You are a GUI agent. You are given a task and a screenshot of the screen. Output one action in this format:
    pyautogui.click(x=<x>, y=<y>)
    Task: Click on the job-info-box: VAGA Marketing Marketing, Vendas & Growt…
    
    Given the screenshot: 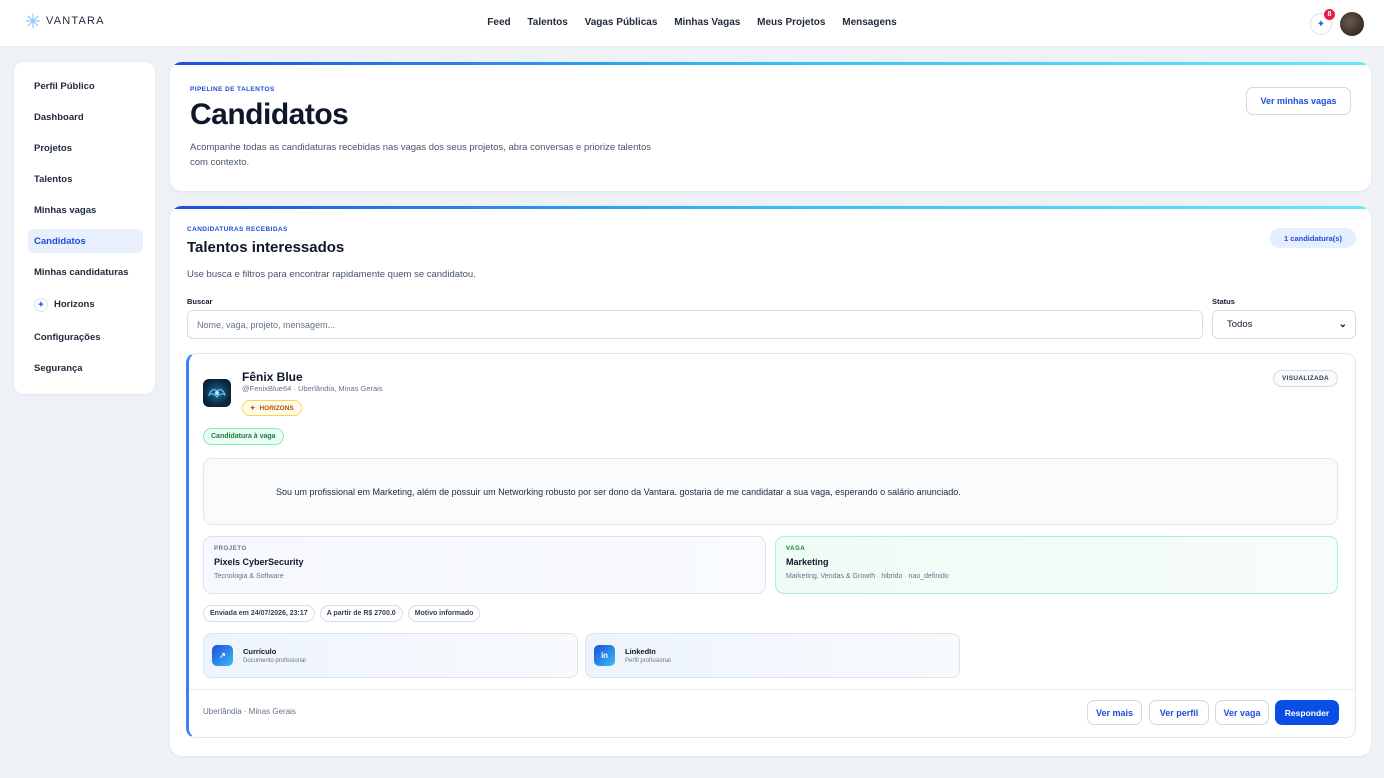 What is the action you would take?
    pyautogui.click(x=1056, y=565)
    